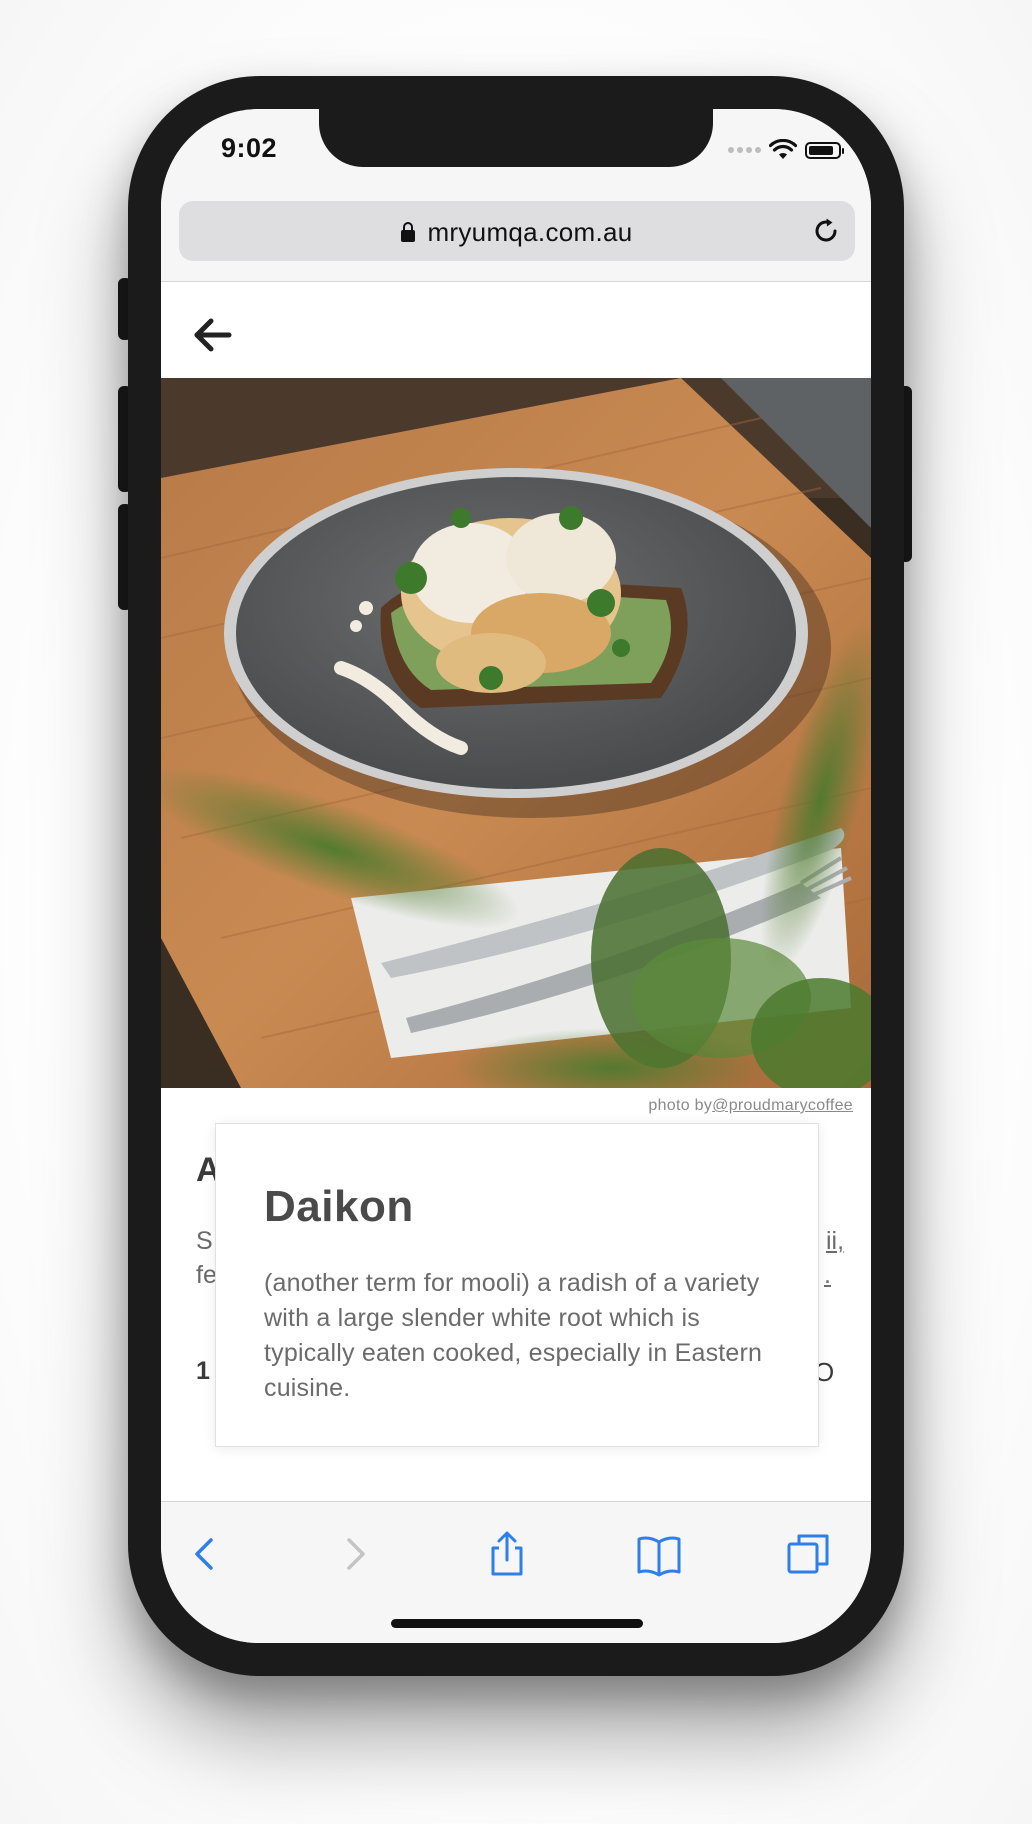 The width and height of the screenshot is (1032, 1824). I want to click on dish-description-line-1-end: ii,, so click(835, 1241).